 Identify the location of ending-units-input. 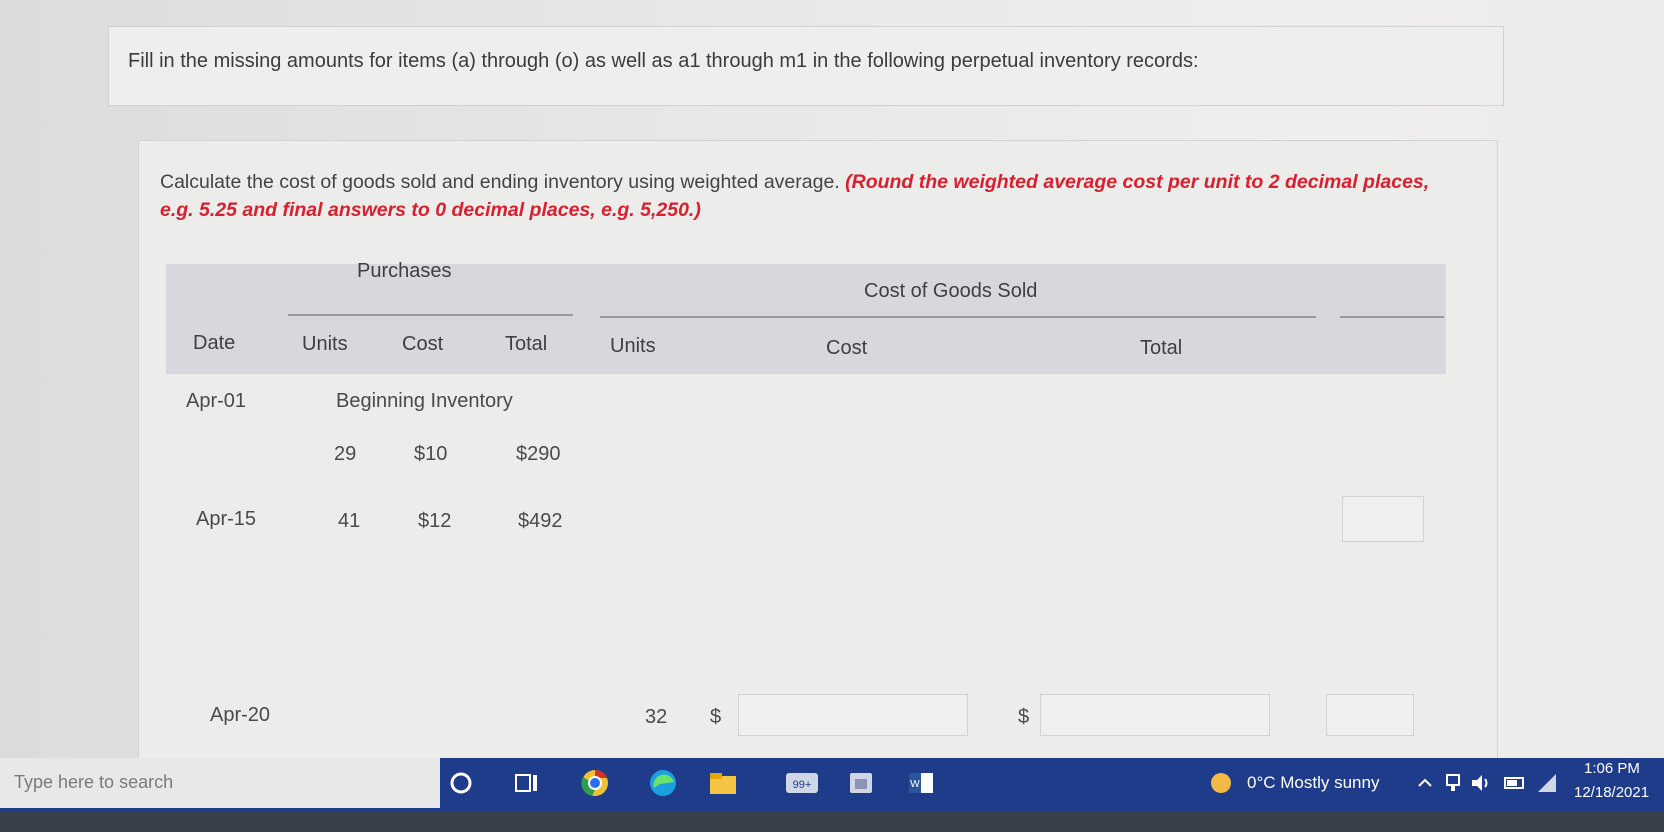
(1370, 715).